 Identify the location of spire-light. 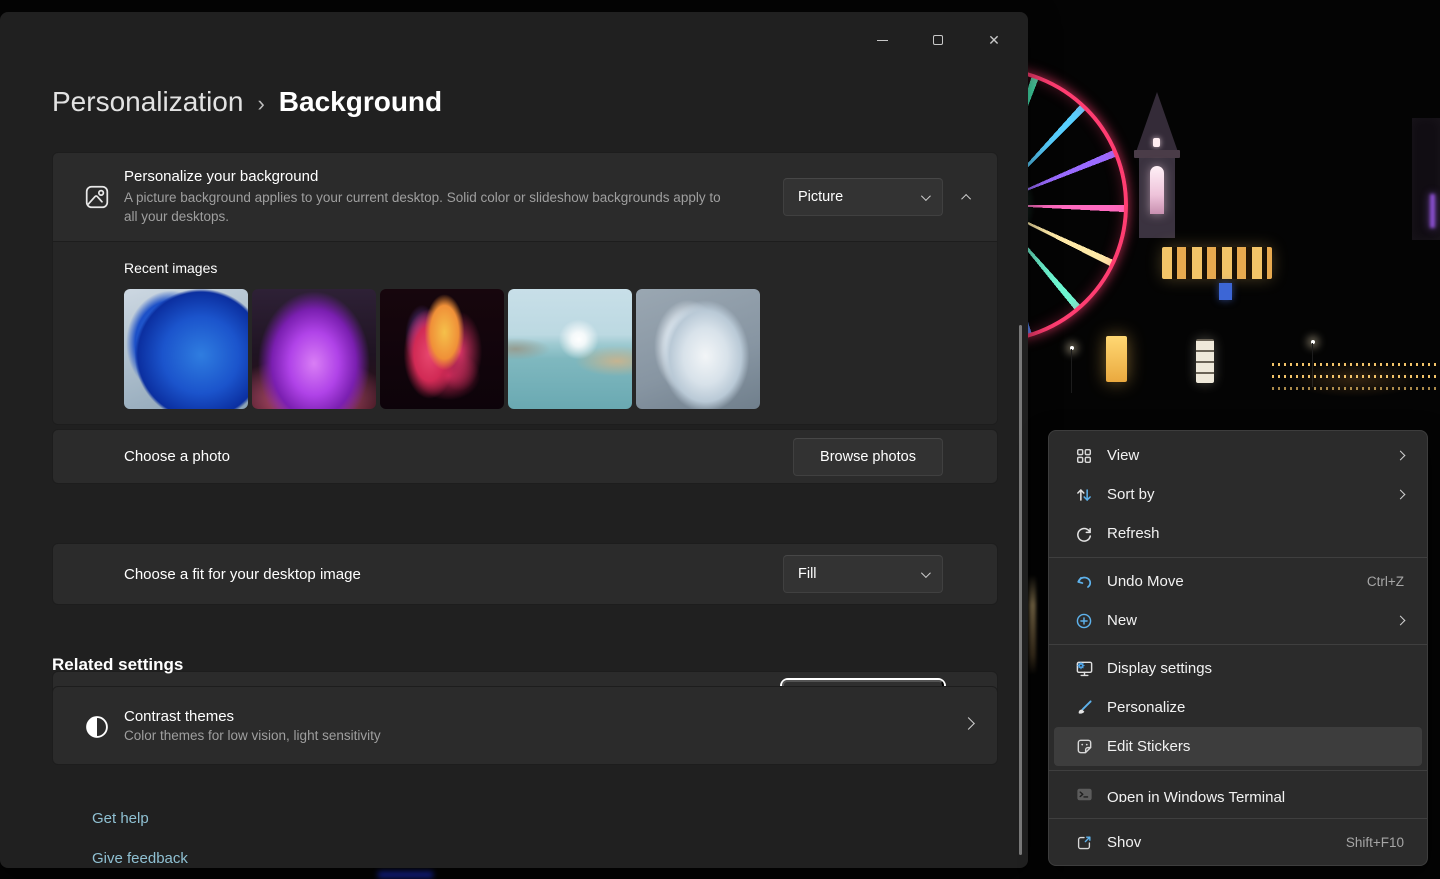
(1156, 142).